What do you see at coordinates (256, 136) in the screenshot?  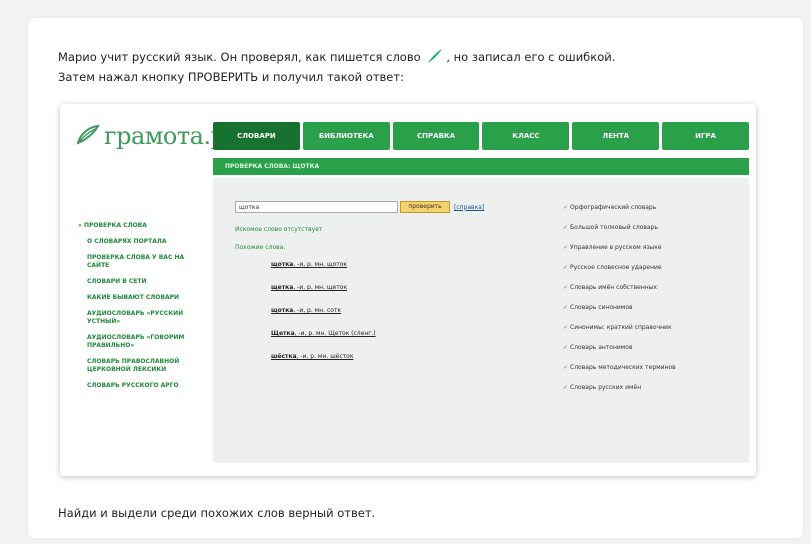 I see `nav-tab-dictionaries: СЛОВАРИ` at bounding box center [256, 136].